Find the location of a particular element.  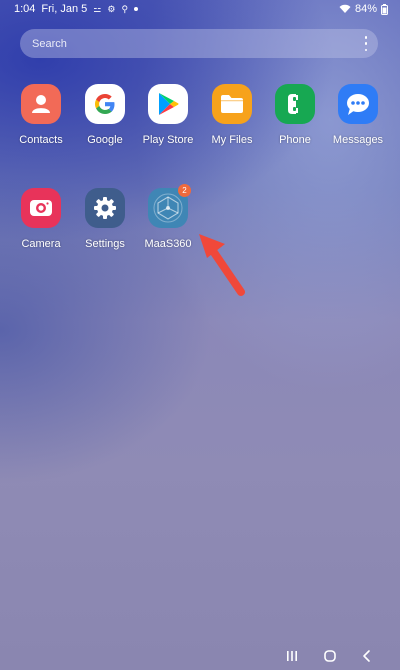

search-bar: Search is located at coordinates (199, 43).